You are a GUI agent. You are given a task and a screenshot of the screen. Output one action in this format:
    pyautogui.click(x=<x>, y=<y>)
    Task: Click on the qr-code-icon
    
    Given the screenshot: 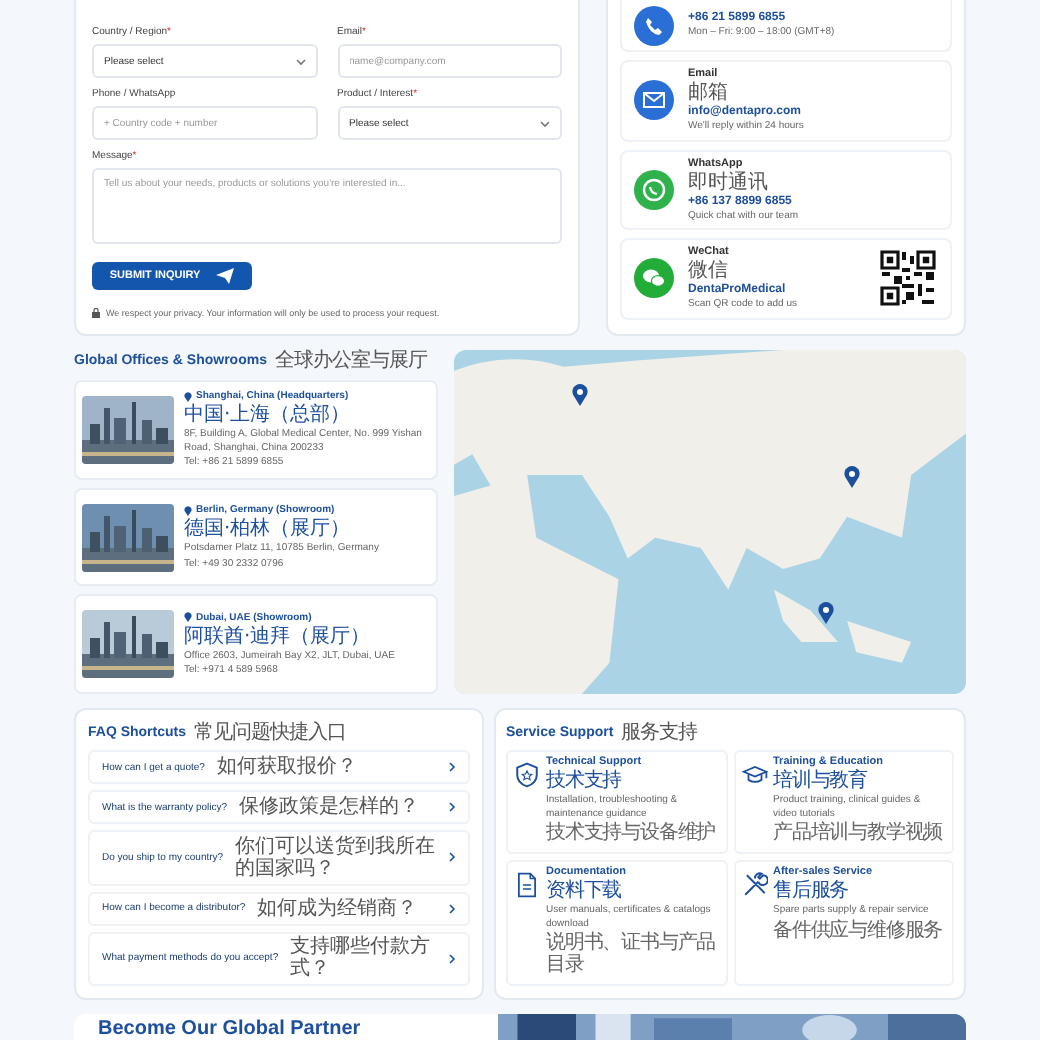 What is the action you would take?
    pyautogui.click(x=908, y=278)
    